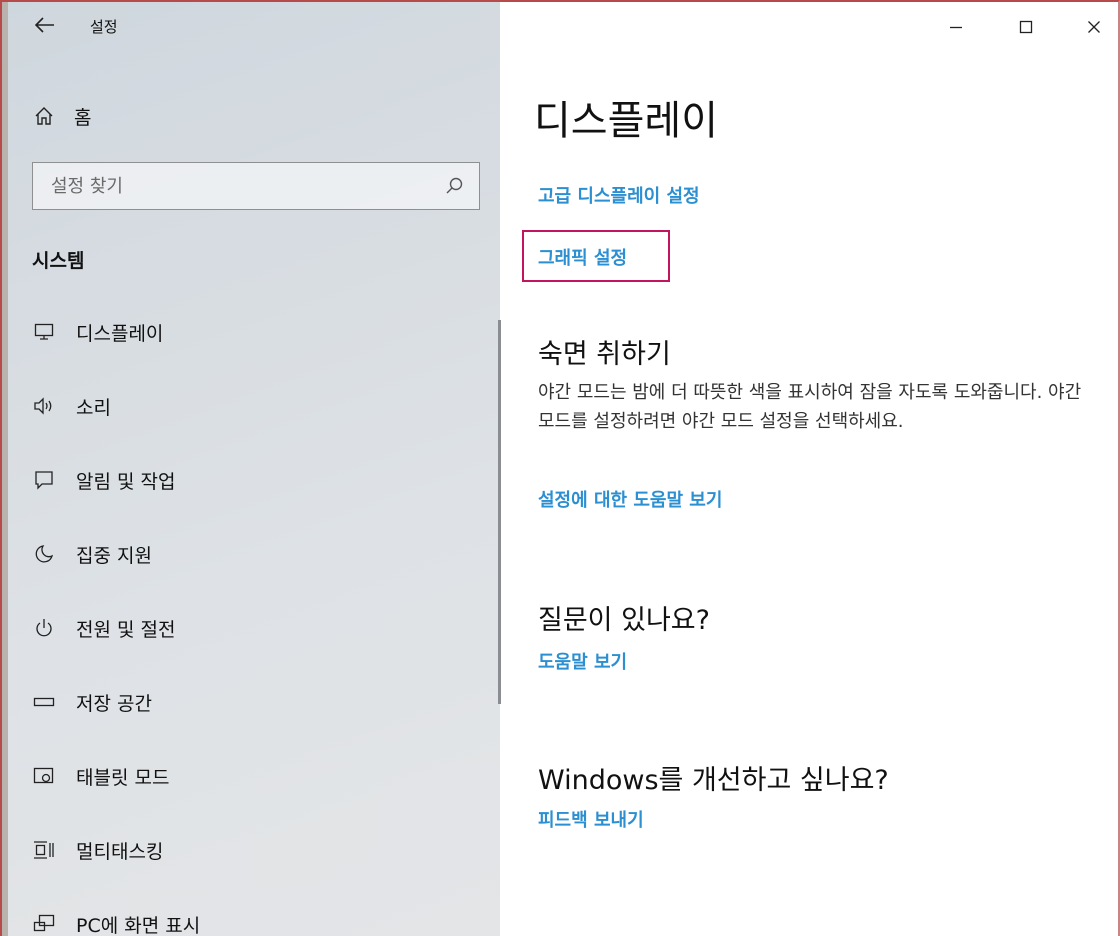 This screenshot has width=1120, height=936. I want to click on app-title: 설정, so click(104, 27).